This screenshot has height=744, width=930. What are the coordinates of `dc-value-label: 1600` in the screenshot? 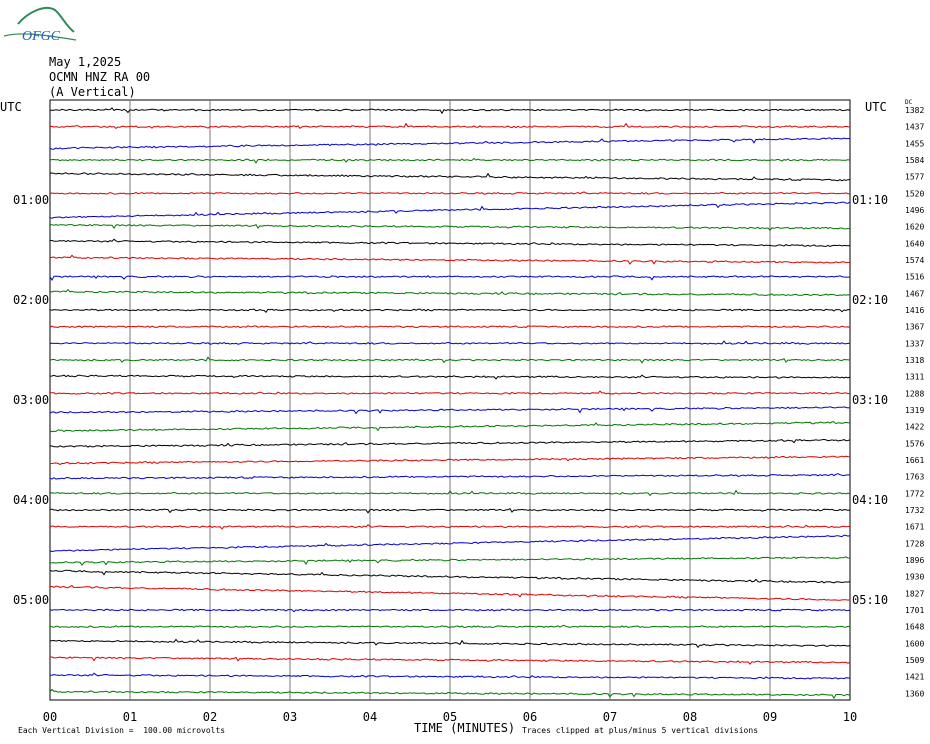 It's located at (914, 643).